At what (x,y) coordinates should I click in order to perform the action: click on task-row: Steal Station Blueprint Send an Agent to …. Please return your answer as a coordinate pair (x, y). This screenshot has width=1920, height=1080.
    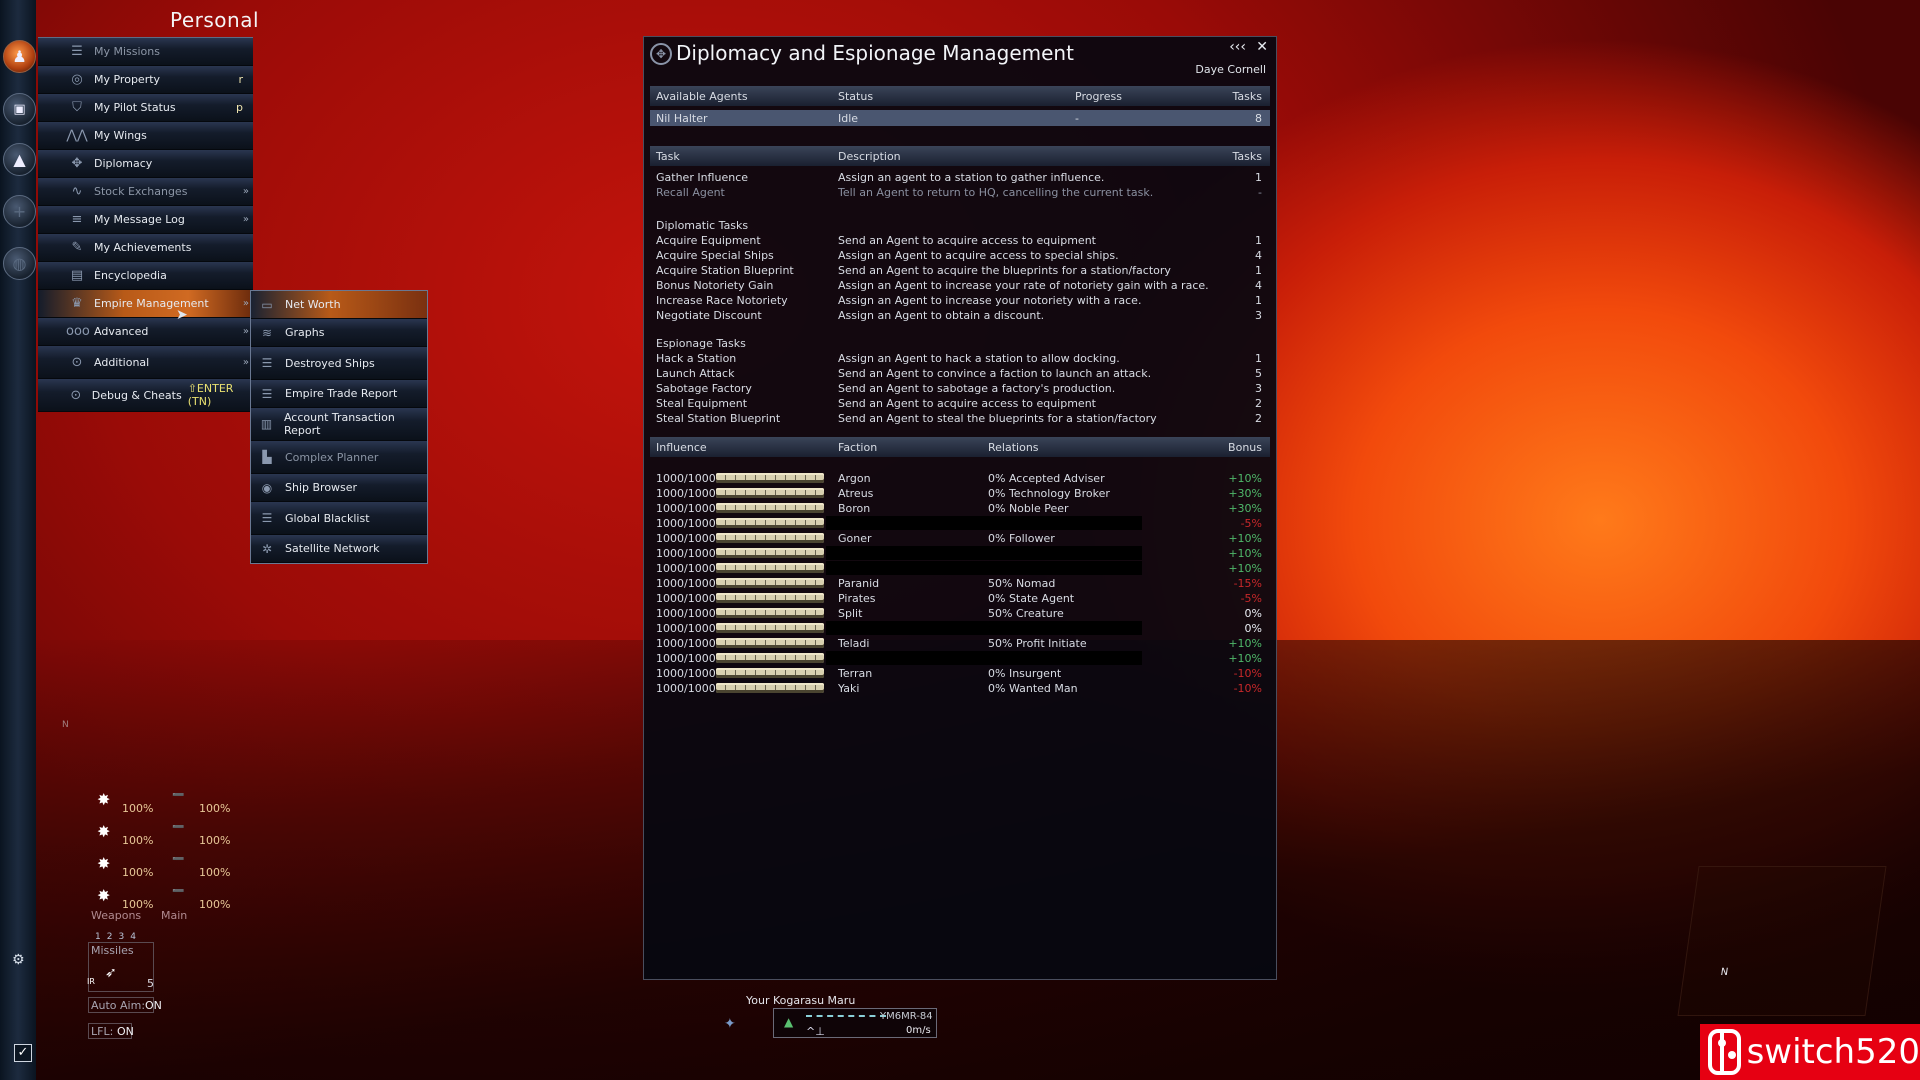
    Looking at the image, I should click on (960, 418).